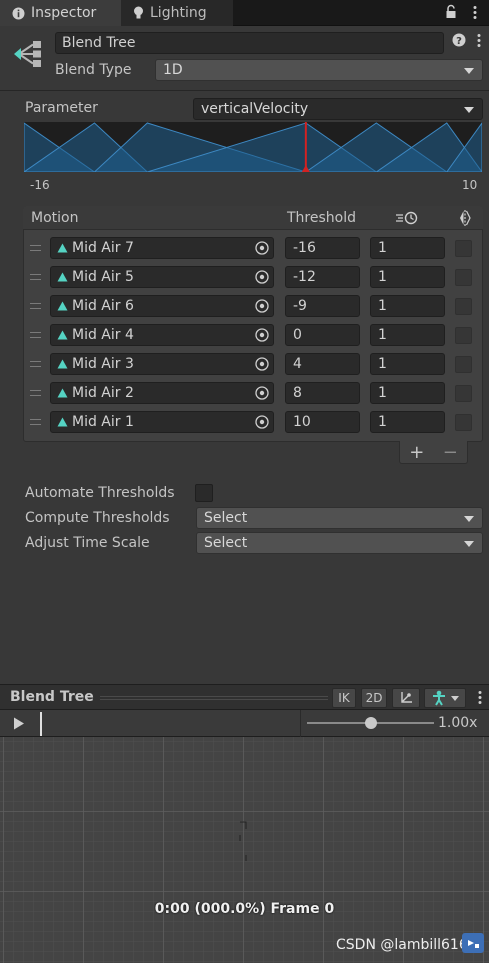 This screenshot has height=963, width=489. I want to click on motion-field: Mid Air 5, so click(162, 277).